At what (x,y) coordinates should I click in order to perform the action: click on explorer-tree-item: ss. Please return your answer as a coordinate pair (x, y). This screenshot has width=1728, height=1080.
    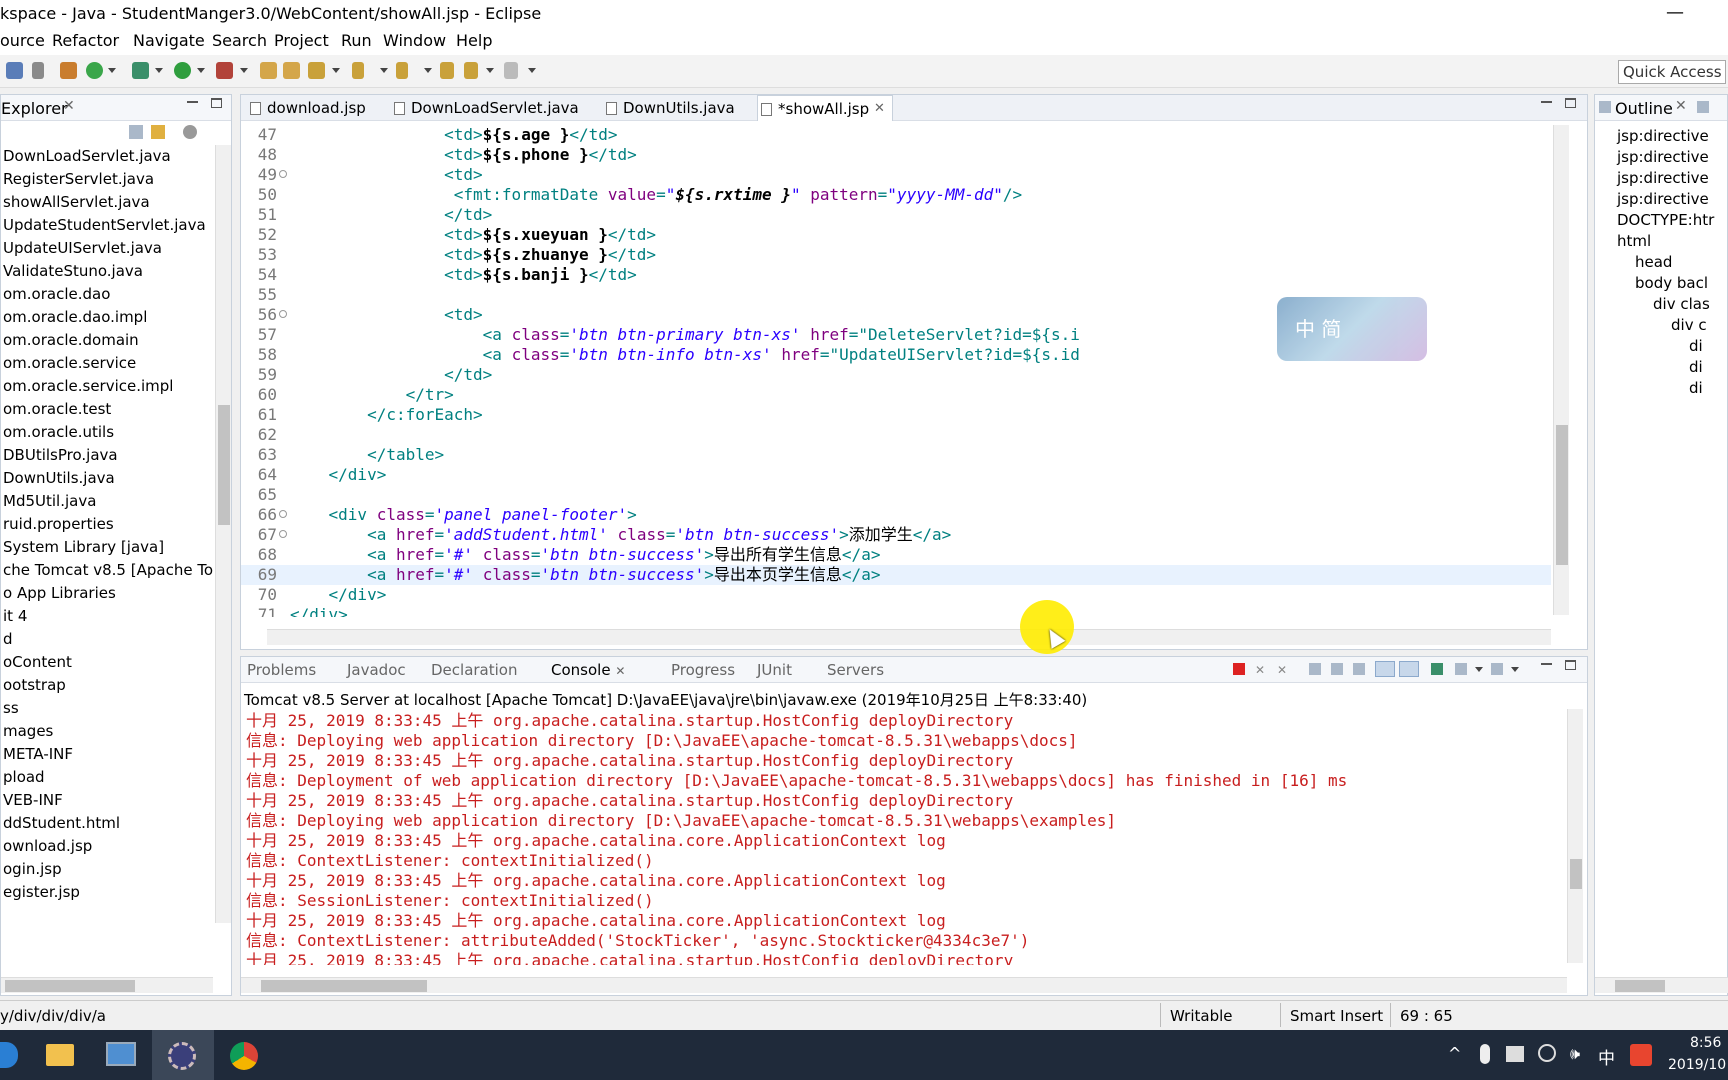
    Looking at the image, I should click on (10, 708).